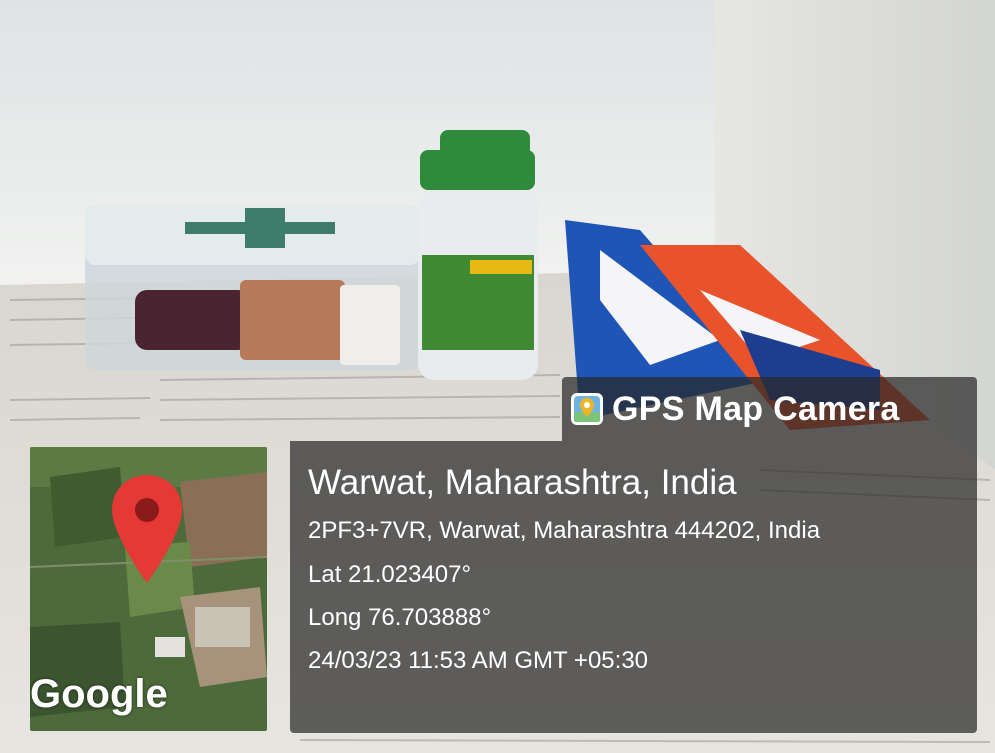  Describe the element at coordinates (756, 408) in the screenshot. I see `badge-title: GPS Map Camera` at that location.